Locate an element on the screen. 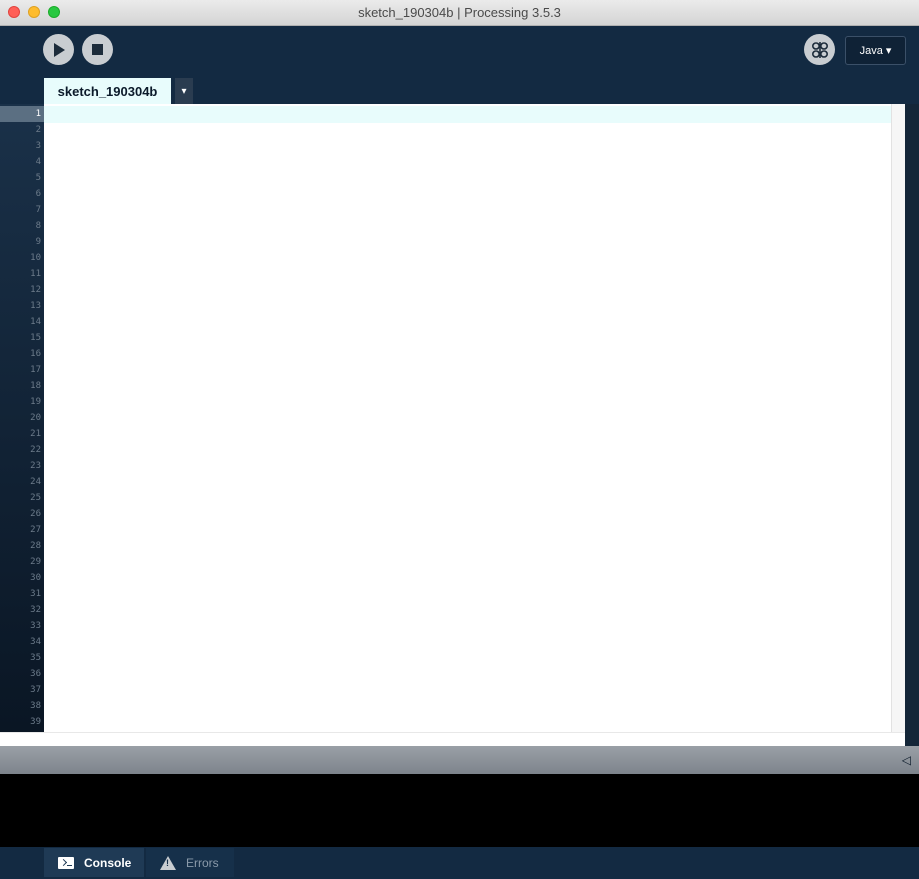 Image resolution: width=919 pixels, height=879 pixels. minimize-window-button is located at coordinates (34, 12).